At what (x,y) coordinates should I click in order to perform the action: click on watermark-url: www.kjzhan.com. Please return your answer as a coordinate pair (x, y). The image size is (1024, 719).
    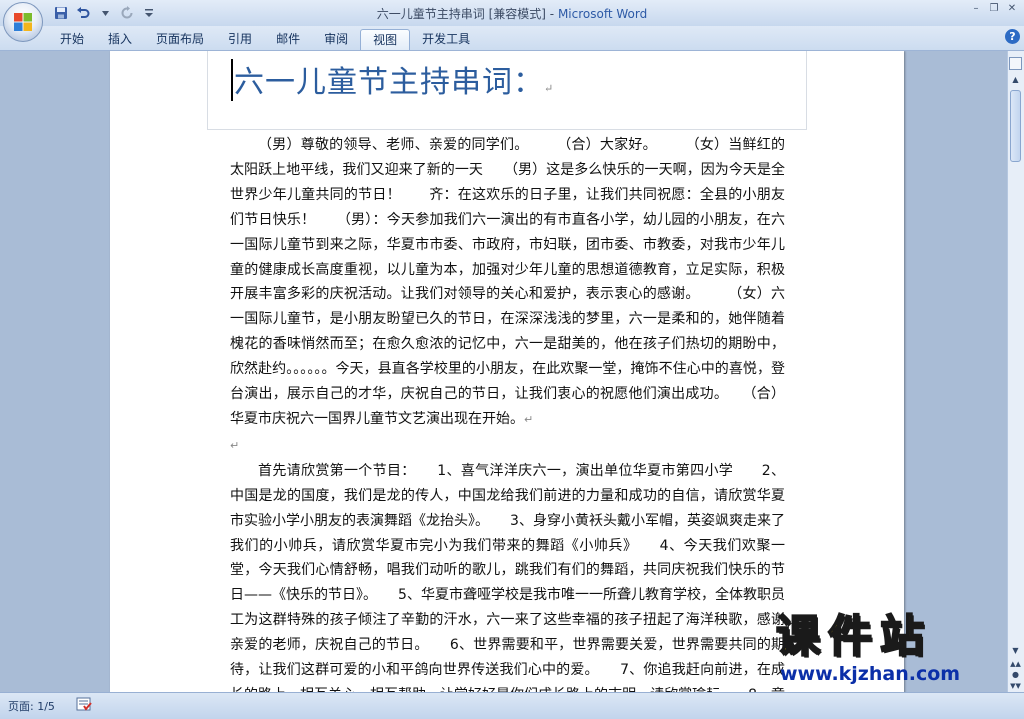
    Looking at the image, I should click on (870, 674).